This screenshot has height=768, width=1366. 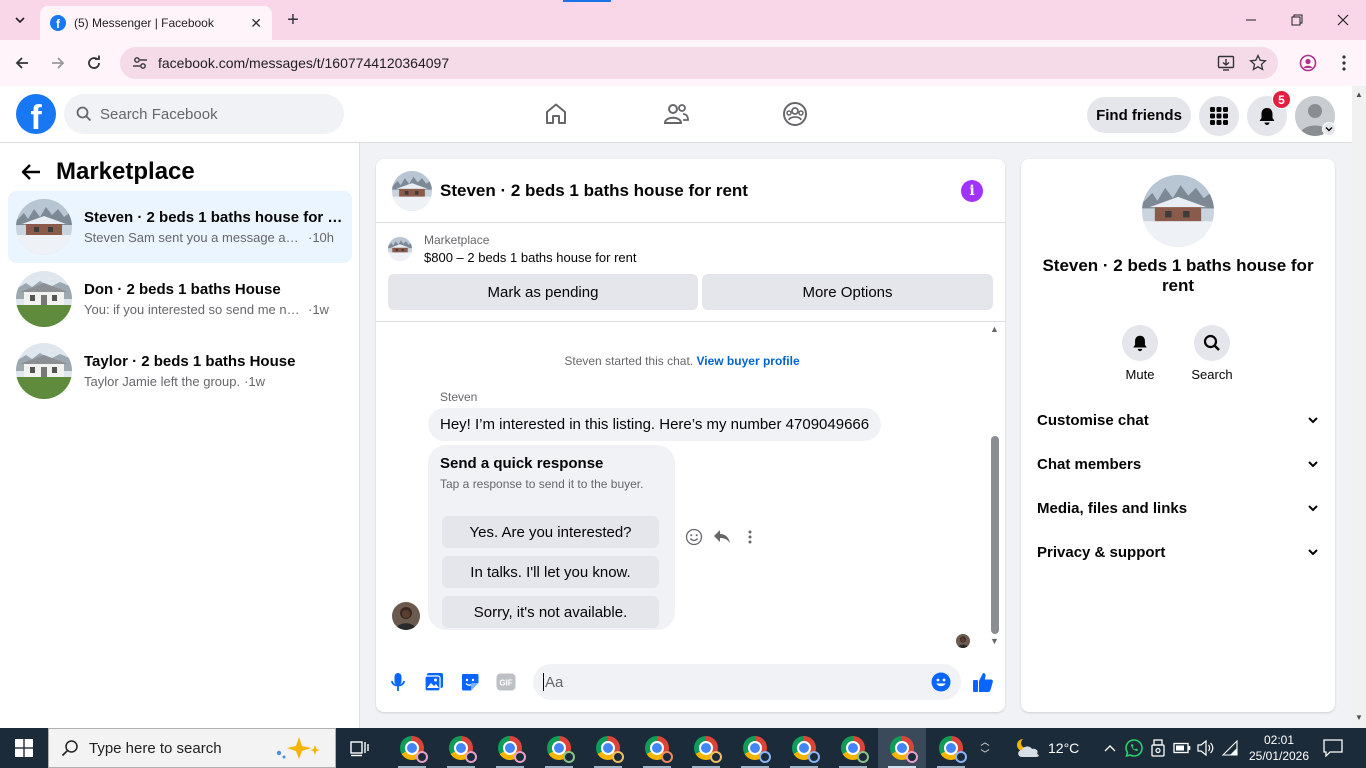 What do you see at coordinates (24, 748) in the screenshot?
I see `start-button` at bounding box center [24, 748].